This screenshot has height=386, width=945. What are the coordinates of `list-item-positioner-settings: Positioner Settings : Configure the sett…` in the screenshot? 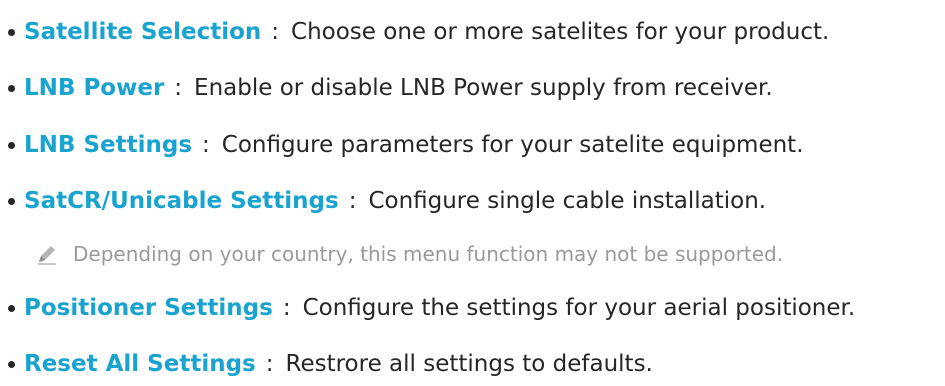 It's located at (431, 308).